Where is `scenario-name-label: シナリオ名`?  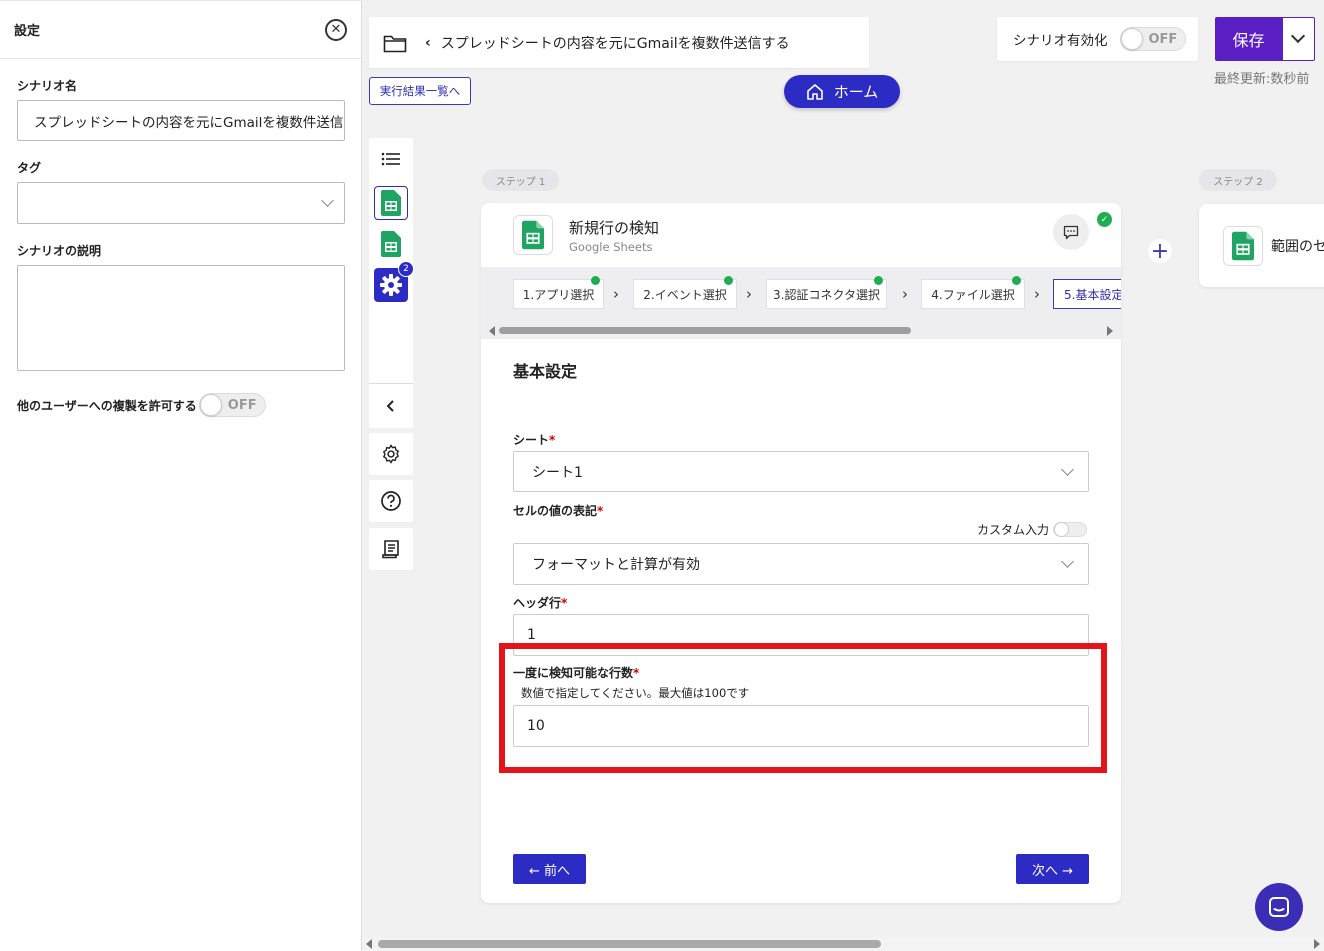 scenario-name-label: シナリオ名 is located at coordinates (47, 86).